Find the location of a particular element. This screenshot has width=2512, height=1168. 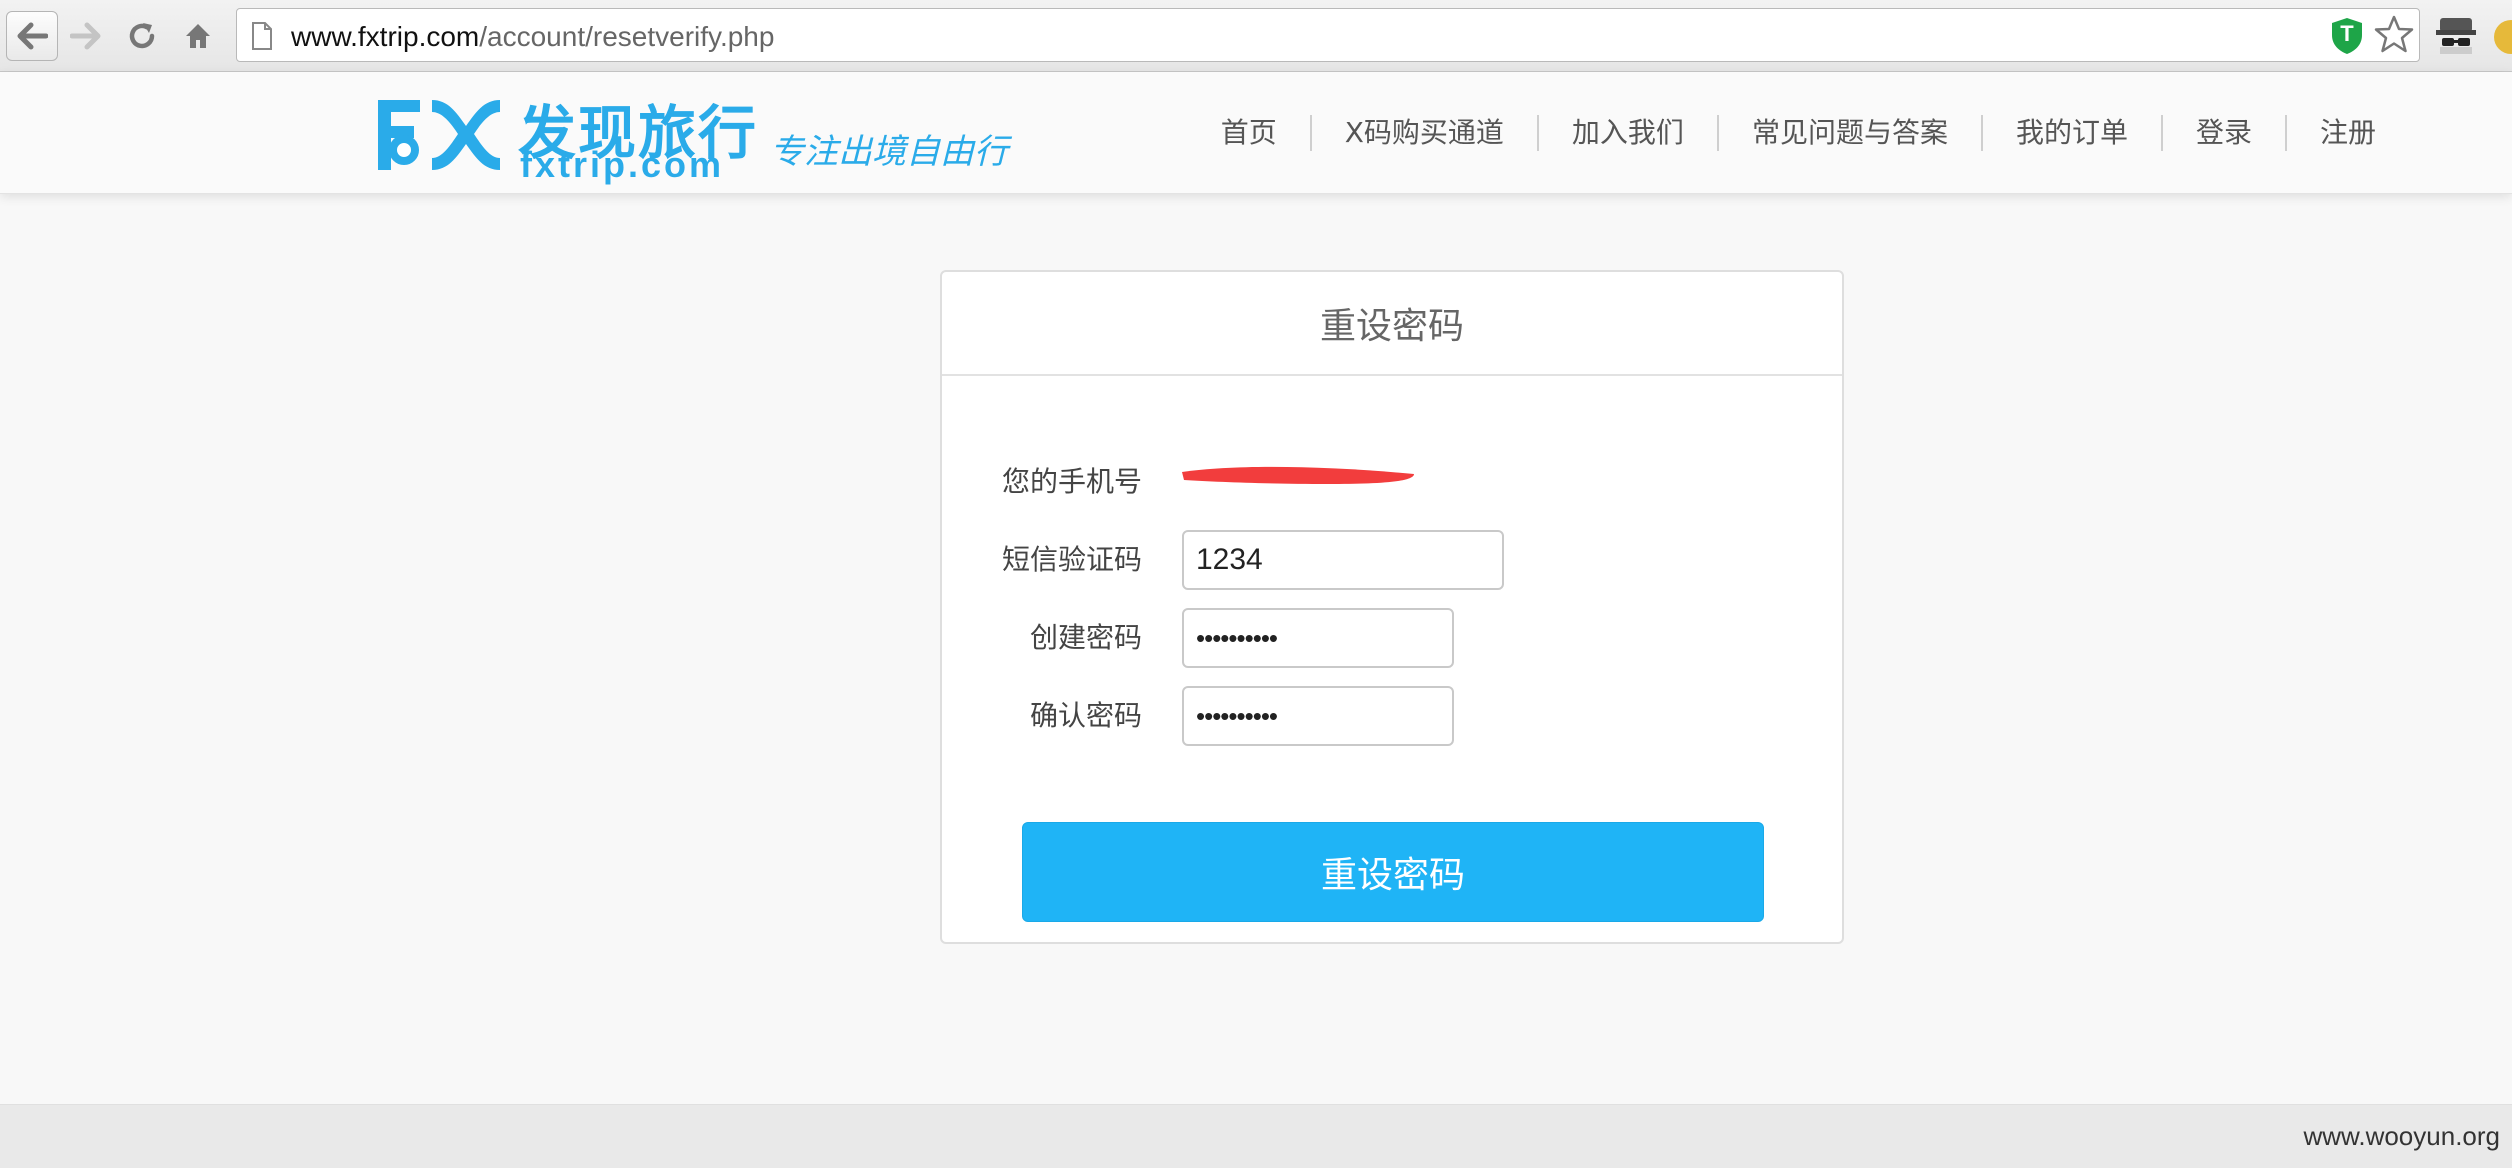

confirm-password-input: •••••••••• is located at coordinates (1318, 716).